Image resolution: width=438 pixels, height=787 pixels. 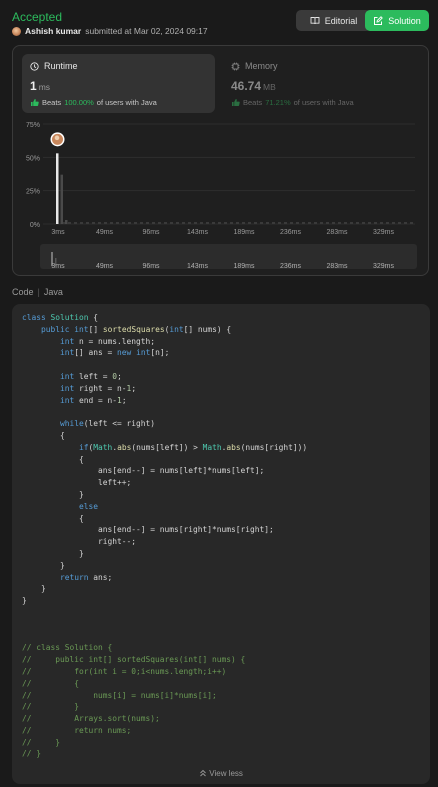 I want to click on x-tick-label: 143ms, so click(x=198, y=232).